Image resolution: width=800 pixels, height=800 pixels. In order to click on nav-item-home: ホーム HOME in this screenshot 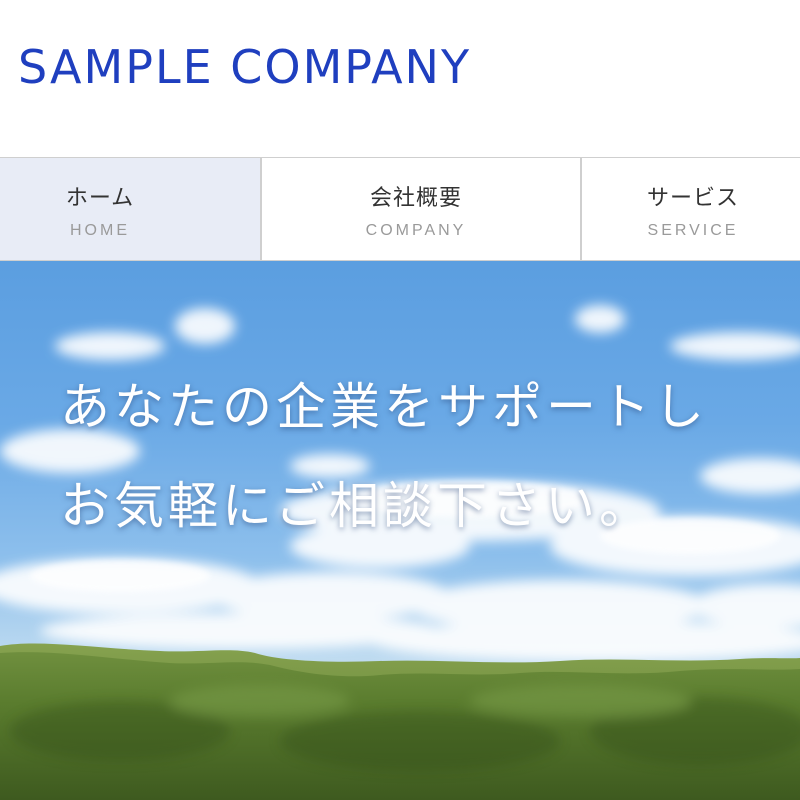, I will do `click(131, 209)`.